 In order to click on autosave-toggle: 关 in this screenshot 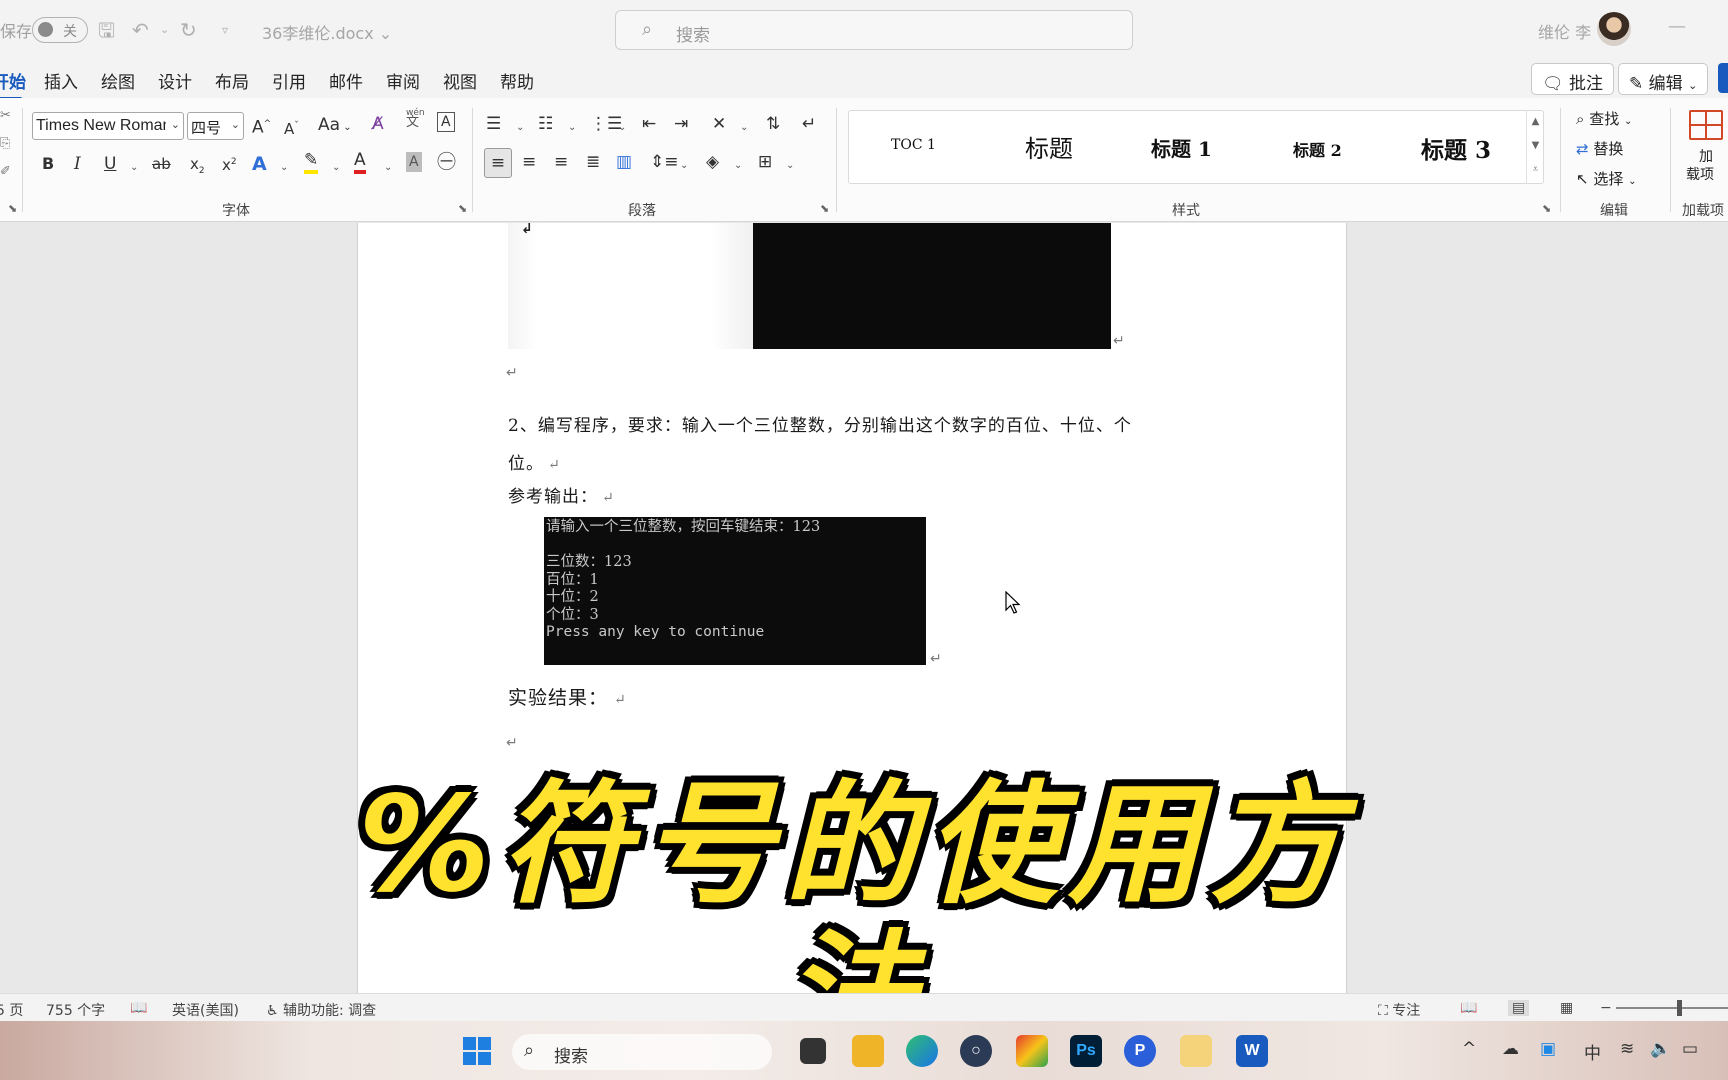, I will do `click(60, 30)`.